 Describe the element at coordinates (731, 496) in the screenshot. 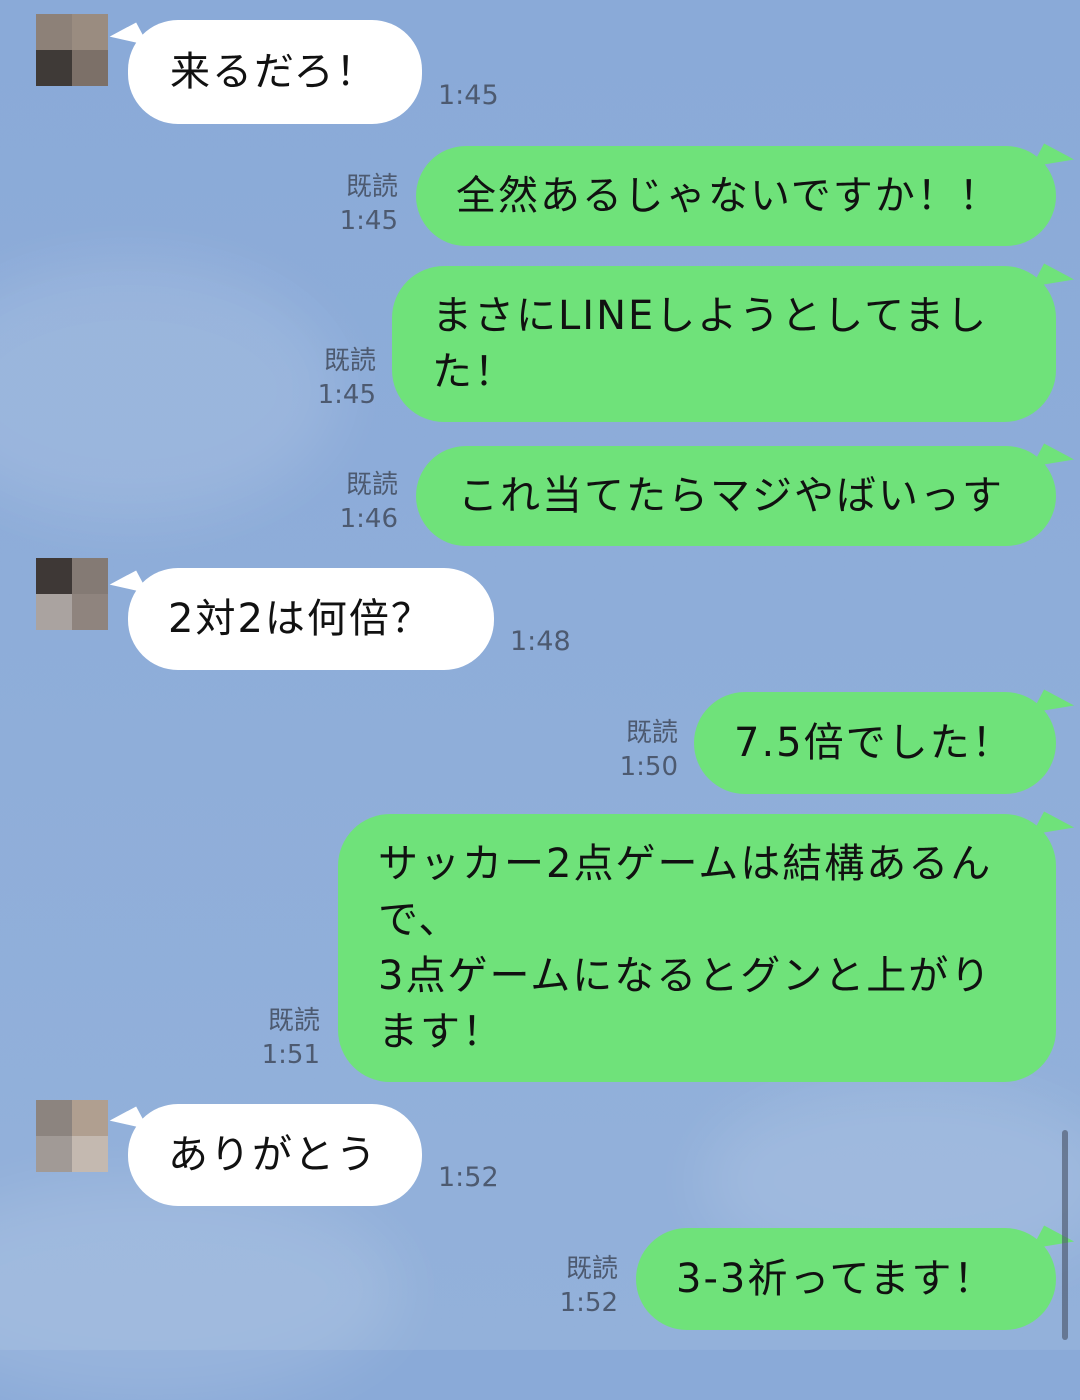

I see `message-text: これ当てたらマジやばいっす` at that location.